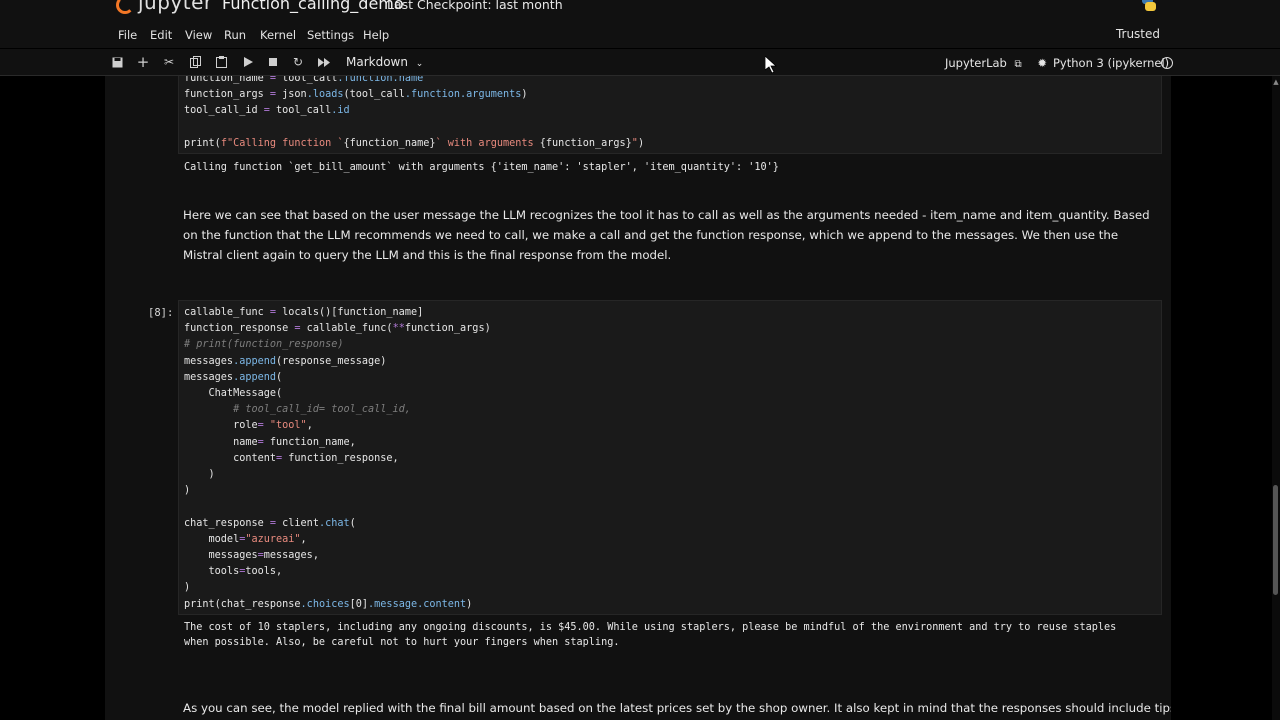 Image resolution: width=1280 pixels, height=720 pixels. I want to click on settings-gear-icon: ✹, so click(1042, 63).